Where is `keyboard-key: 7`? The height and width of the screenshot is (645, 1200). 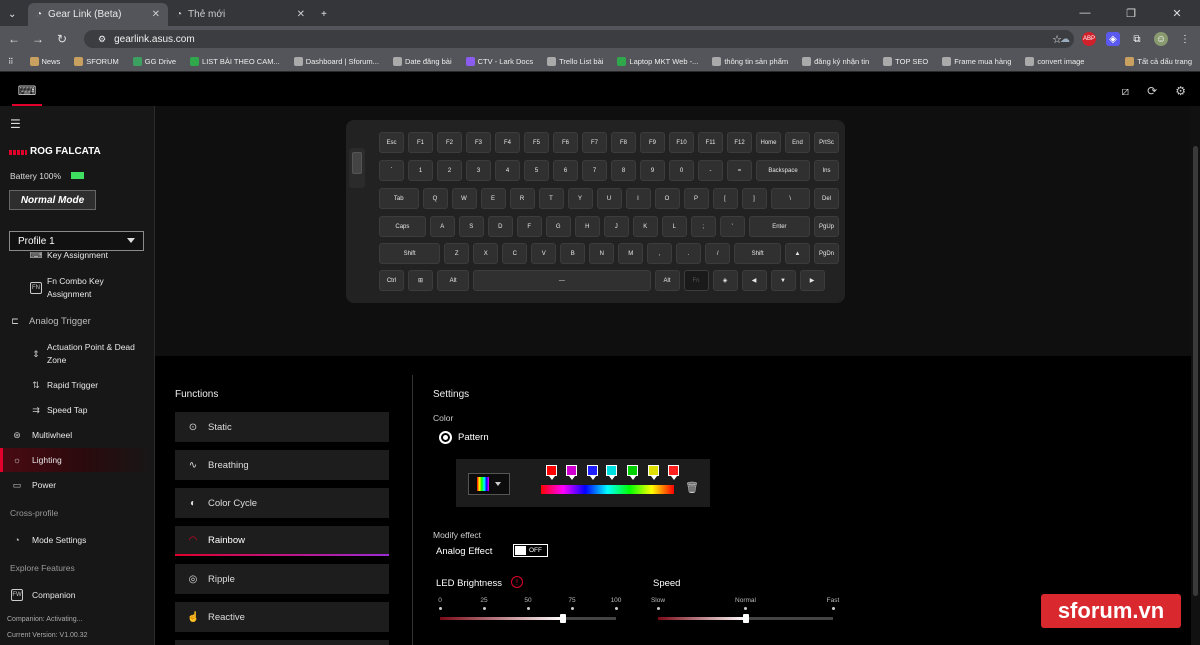 keyboard-key: 7 is located at coordinates (594, 170).